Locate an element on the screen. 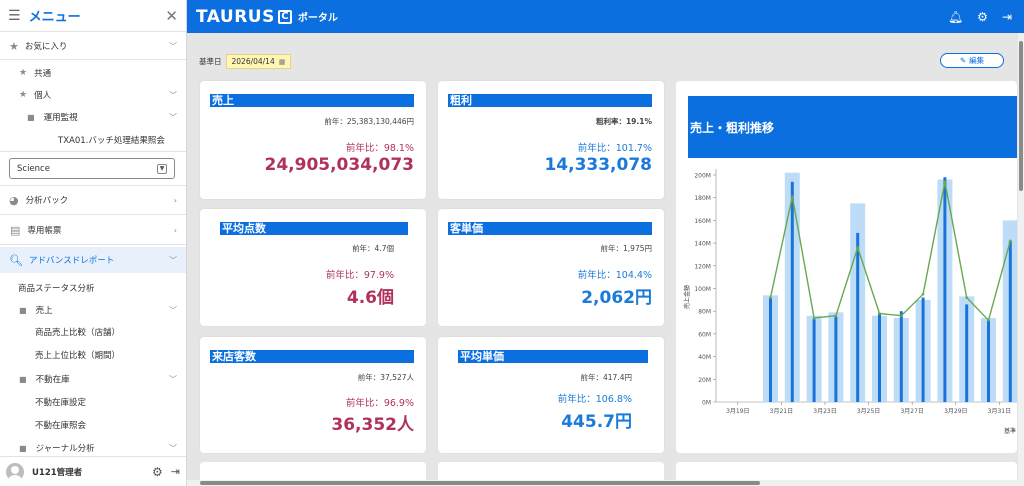 This screenshot has height=486, width=1024. bell-icon: 🔔︎ is located at coordinates (955, 17).